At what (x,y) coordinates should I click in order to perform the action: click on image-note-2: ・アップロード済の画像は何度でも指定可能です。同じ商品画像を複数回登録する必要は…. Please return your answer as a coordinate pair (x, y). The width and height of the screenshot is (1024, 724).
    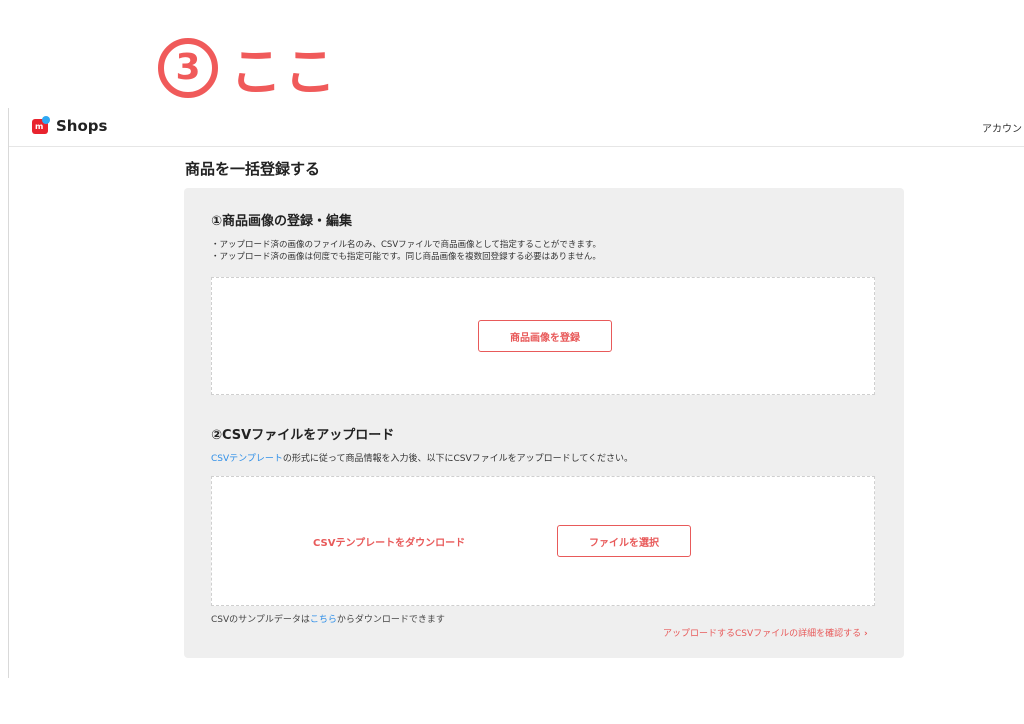
    Looking at the image, I should click on (406, 257).